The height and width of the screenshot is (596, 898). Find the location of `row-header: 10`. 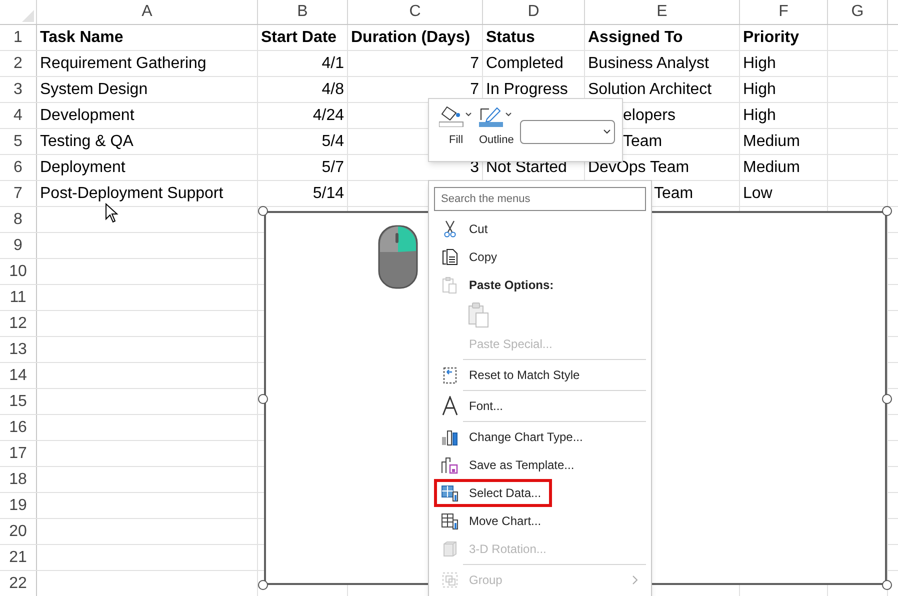

row-header: 10 is located at coordinates (18, 271).